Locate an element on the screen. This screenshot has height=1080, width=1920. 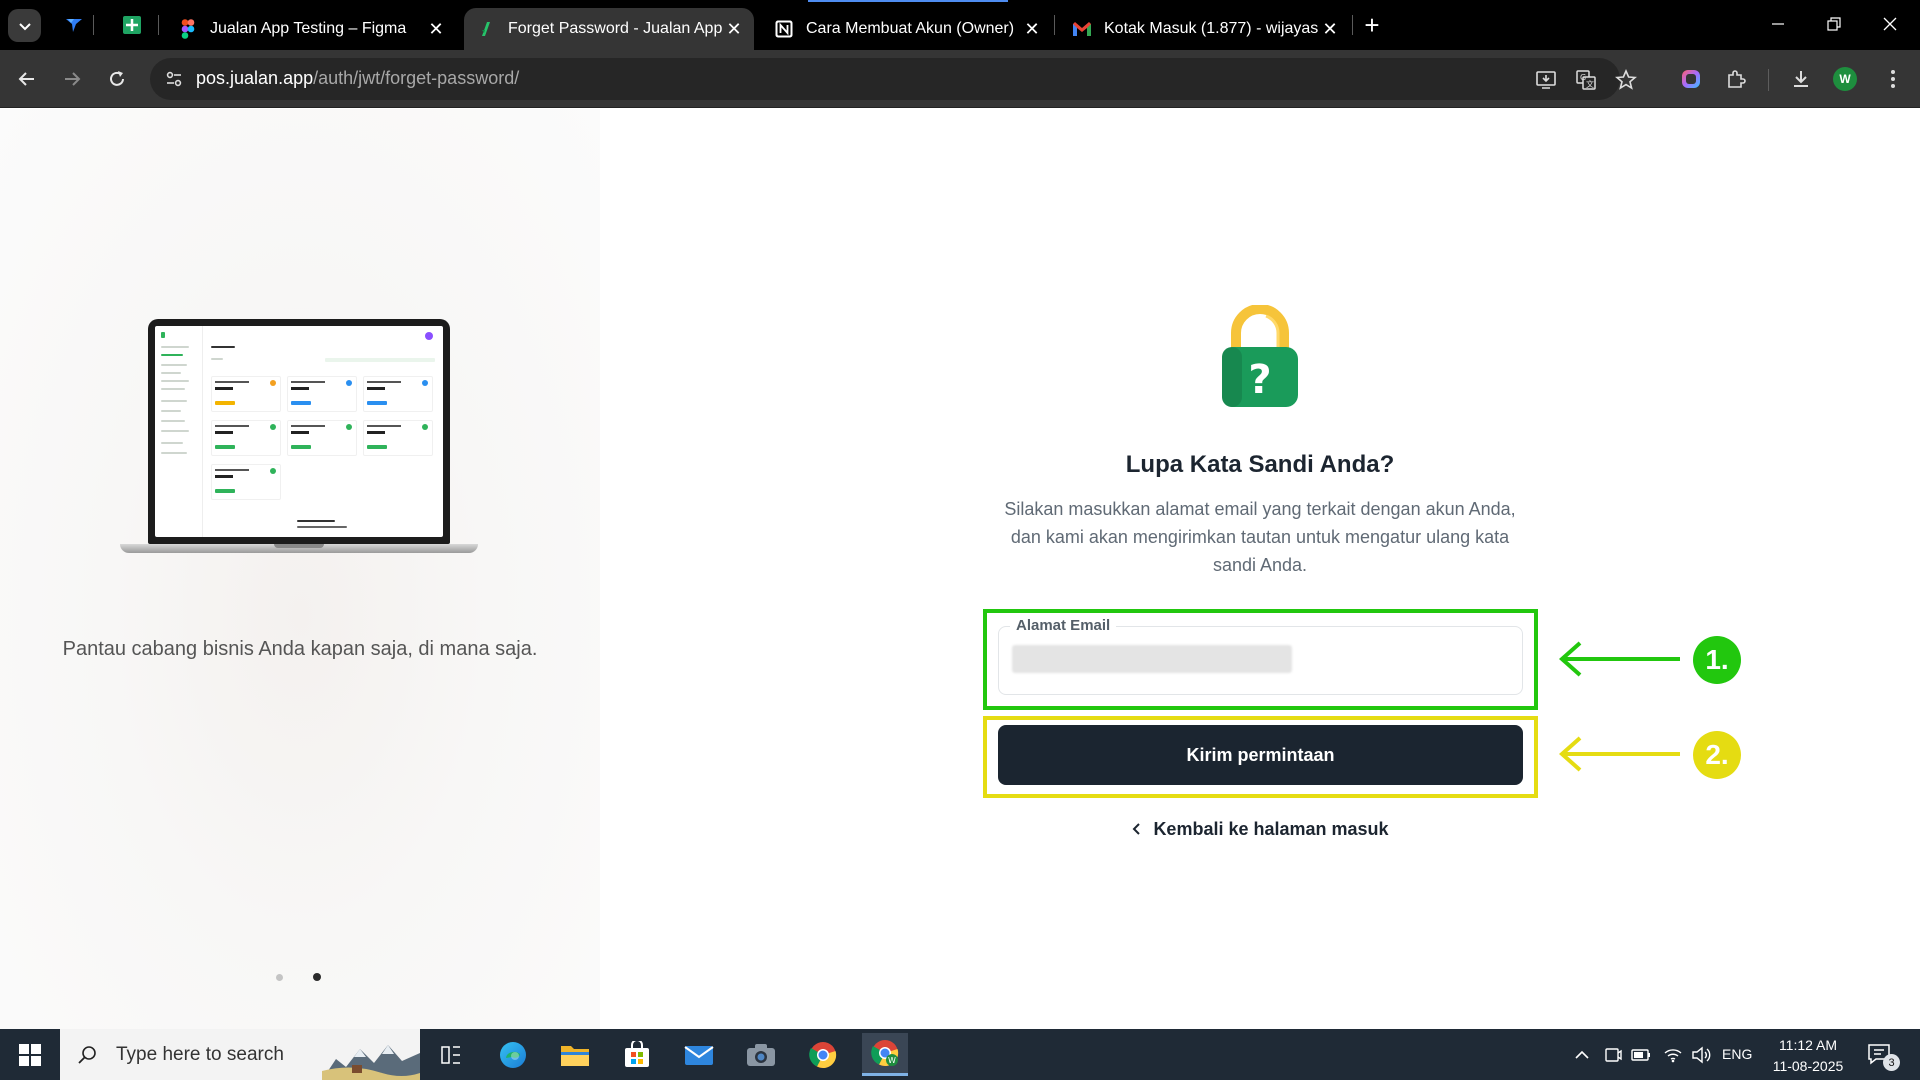
translate-icon: G文 is located at coordinates (1586, 80).